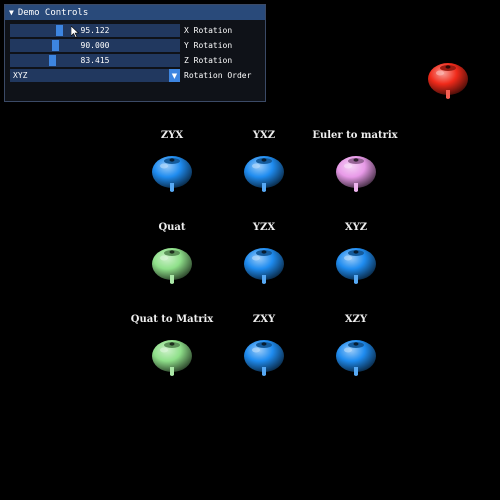 This screenshot has height=500, width=500. I want to click on rotation-order-row: XYZ ▼ Rotation Order, so click(130, 75).